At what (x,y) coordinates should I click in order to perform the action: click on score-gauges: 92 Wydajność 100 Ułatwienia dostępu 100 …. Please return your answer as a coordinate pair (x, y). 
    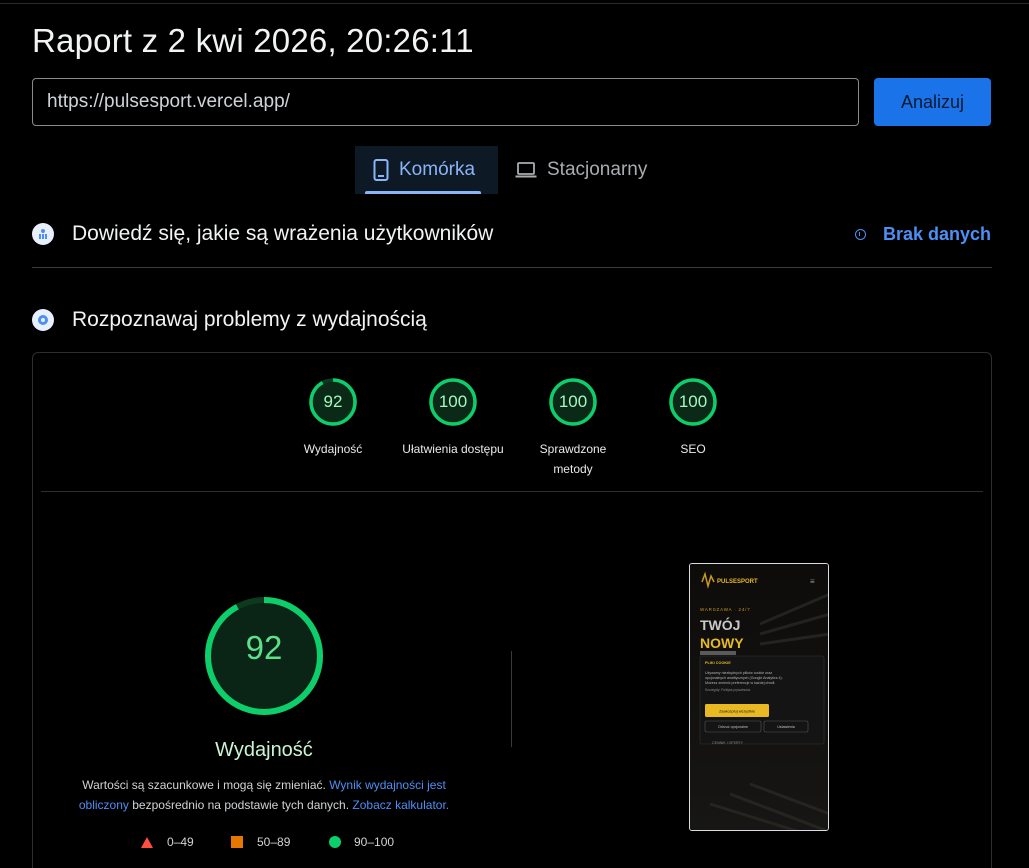
    Looking at the image, I should click on (512, 427).